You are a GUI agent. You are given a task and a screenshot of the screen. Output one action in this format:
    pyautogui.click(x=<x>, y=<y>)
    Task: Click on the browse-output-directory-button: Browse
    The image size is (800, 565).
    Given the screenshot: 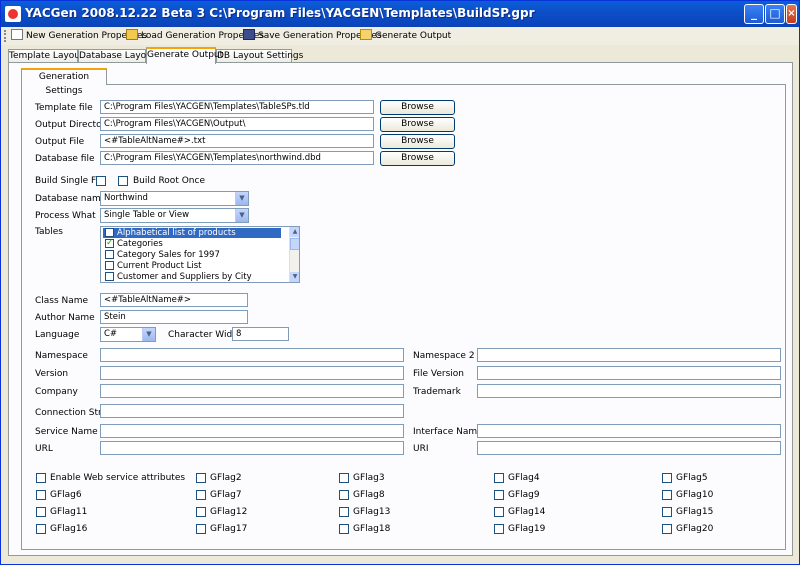 What is the action you would take?
    pyautogui.click(x=417, y=124)
    